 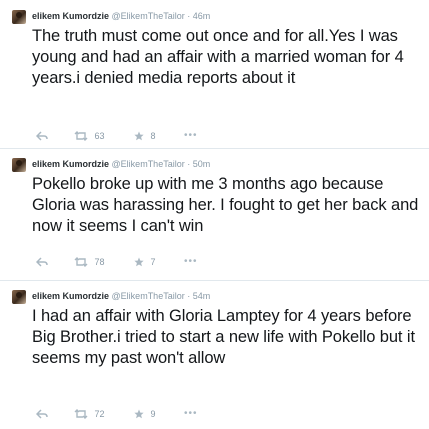 What do you see at coordinates (153, 261) in the screenshot?
I see `favorite-count: 7` at bounding box center [153, 261].